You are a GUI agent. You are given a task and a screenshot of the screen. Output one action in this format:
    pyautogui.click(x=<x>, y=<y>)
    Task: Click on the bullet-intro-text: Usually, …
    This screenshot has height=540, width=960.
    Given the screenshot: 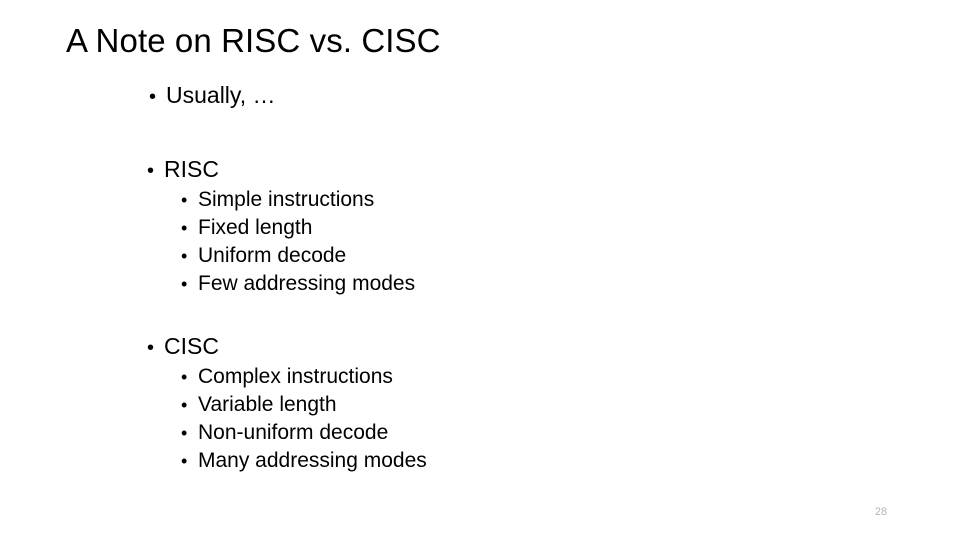 What is the action you would take?
    pyautogui.click(x=221, y=95)
    